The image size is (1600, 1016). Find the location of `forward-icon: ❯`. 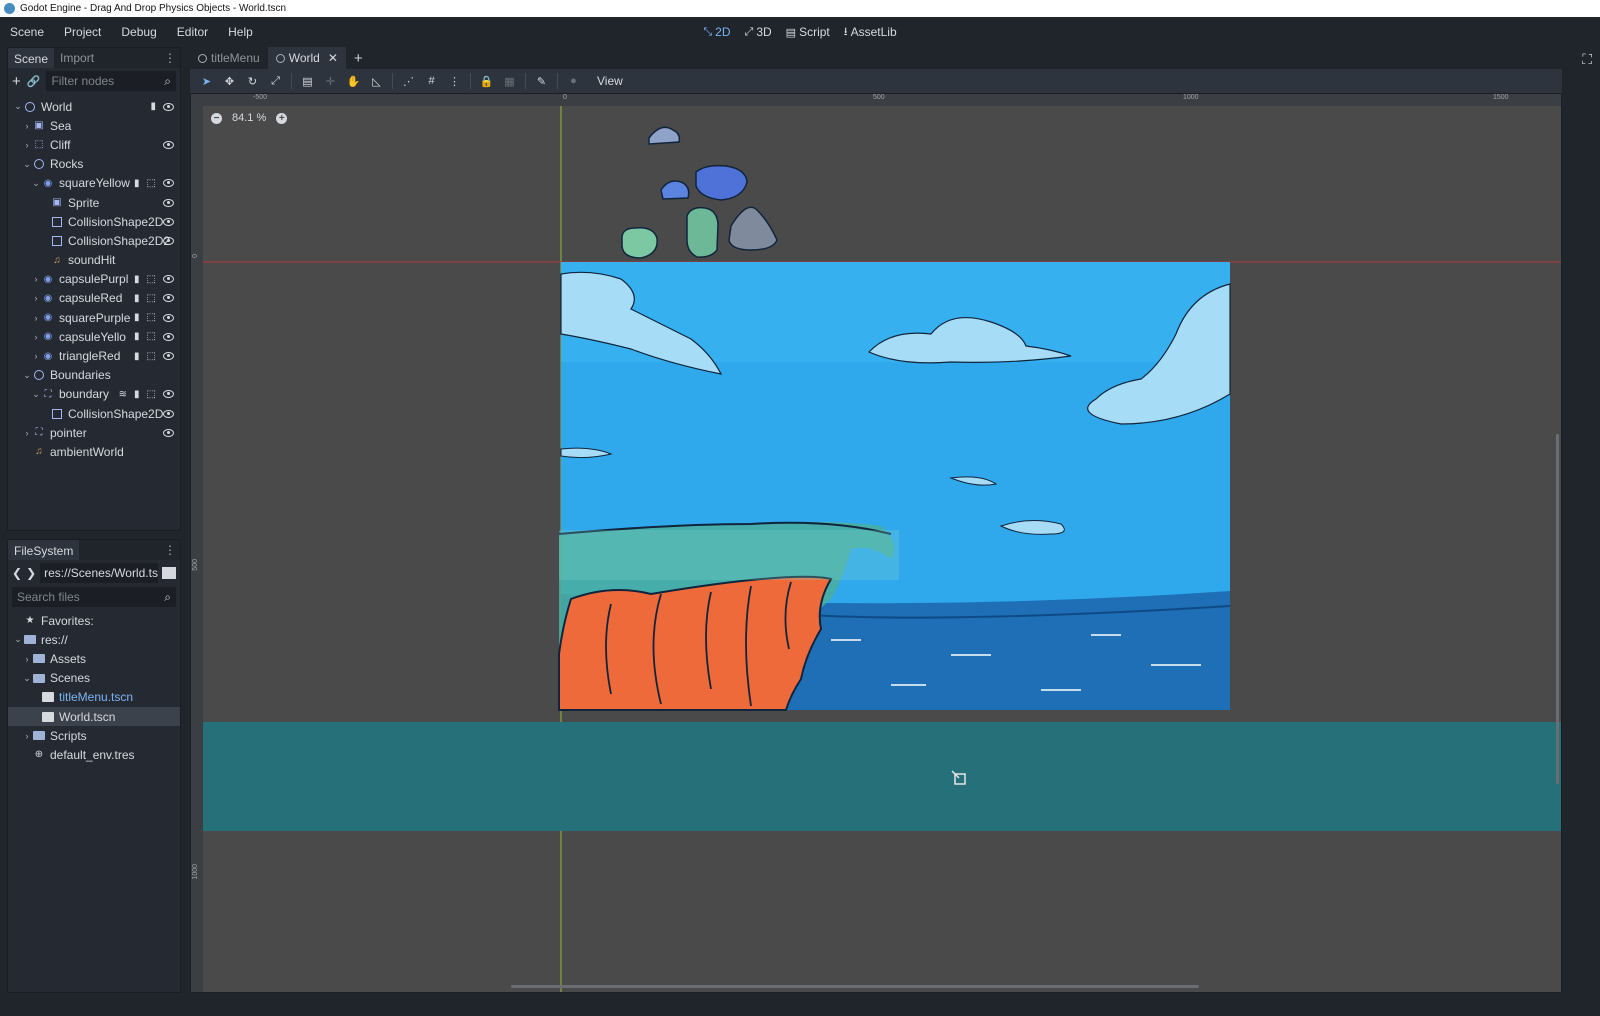

forward-icon: ❯ is located at coordinates (31, 573).